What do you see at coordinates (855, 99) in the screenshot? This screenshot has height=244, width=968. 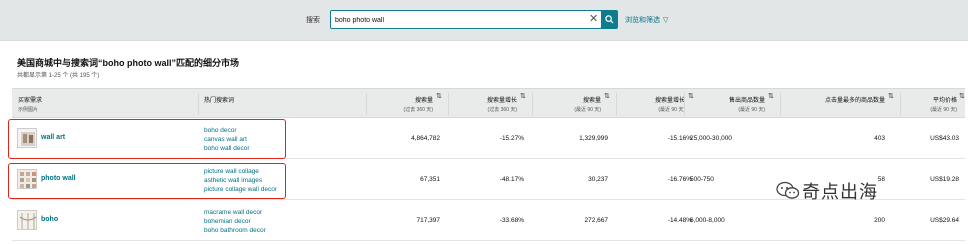 I see `col-header-most-clicked: 点击量最多的商品数量` at bounding box center [855, 99].